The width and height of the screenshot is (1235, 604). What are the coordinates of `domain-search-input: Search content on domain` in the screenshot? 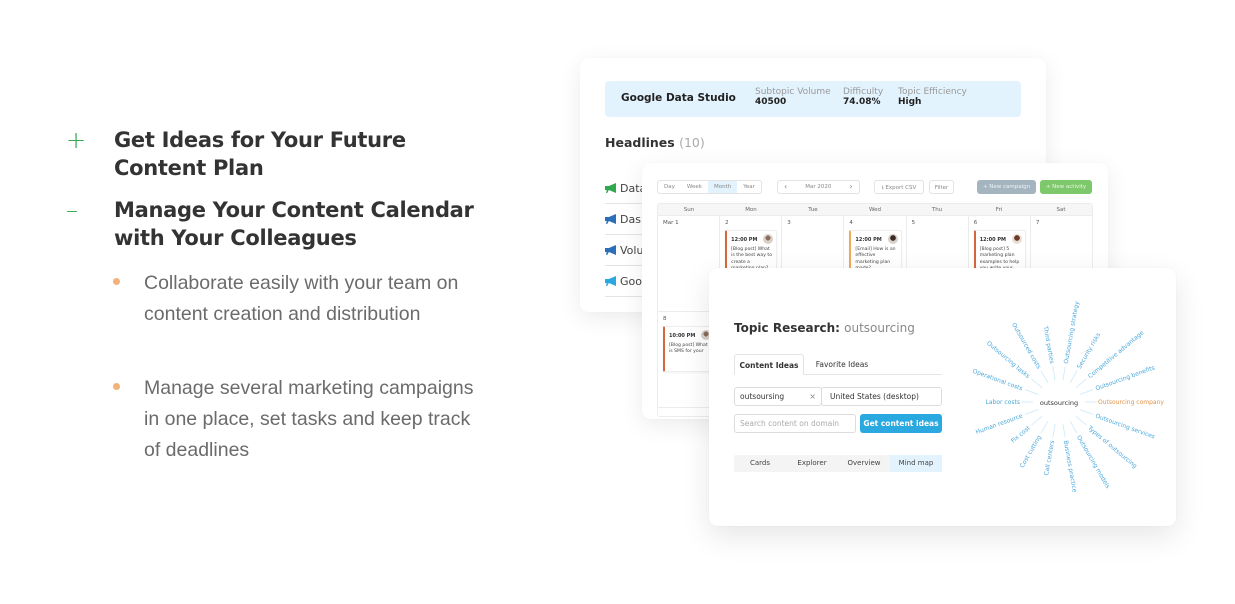 It's located at (795, 423).